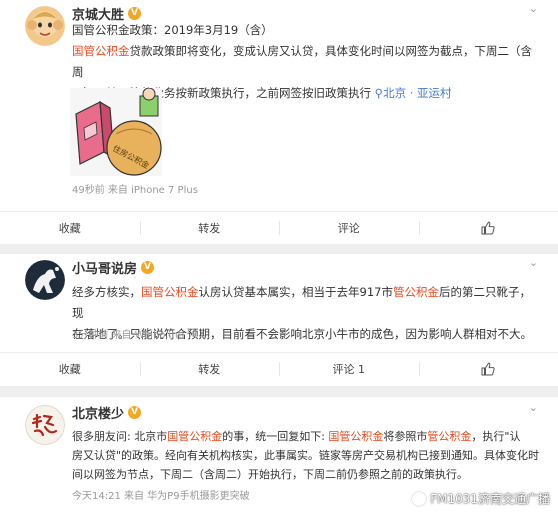 This screenshot has width=558, height=513. What do you see at coordinates (405, 436) in the screenshot?
I see `post-text-span: 将参照市` at bounding box center [405, 436].